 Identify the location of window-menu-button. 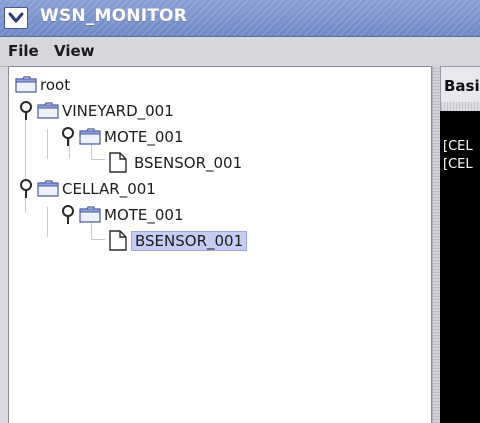
(16, 18).